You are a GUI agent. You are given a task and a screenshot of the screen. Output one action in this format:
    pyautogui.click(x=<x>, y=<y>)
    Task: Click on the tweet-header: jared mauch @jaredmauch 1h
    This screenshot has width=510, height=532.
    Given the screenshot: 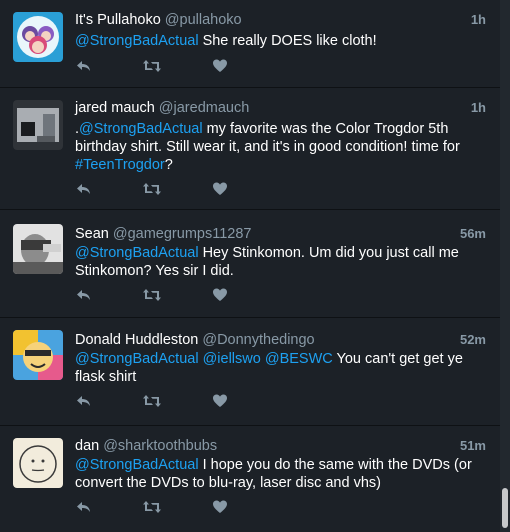 What is the action you would take?
    pyautogui.click(x=280, y=109)
    